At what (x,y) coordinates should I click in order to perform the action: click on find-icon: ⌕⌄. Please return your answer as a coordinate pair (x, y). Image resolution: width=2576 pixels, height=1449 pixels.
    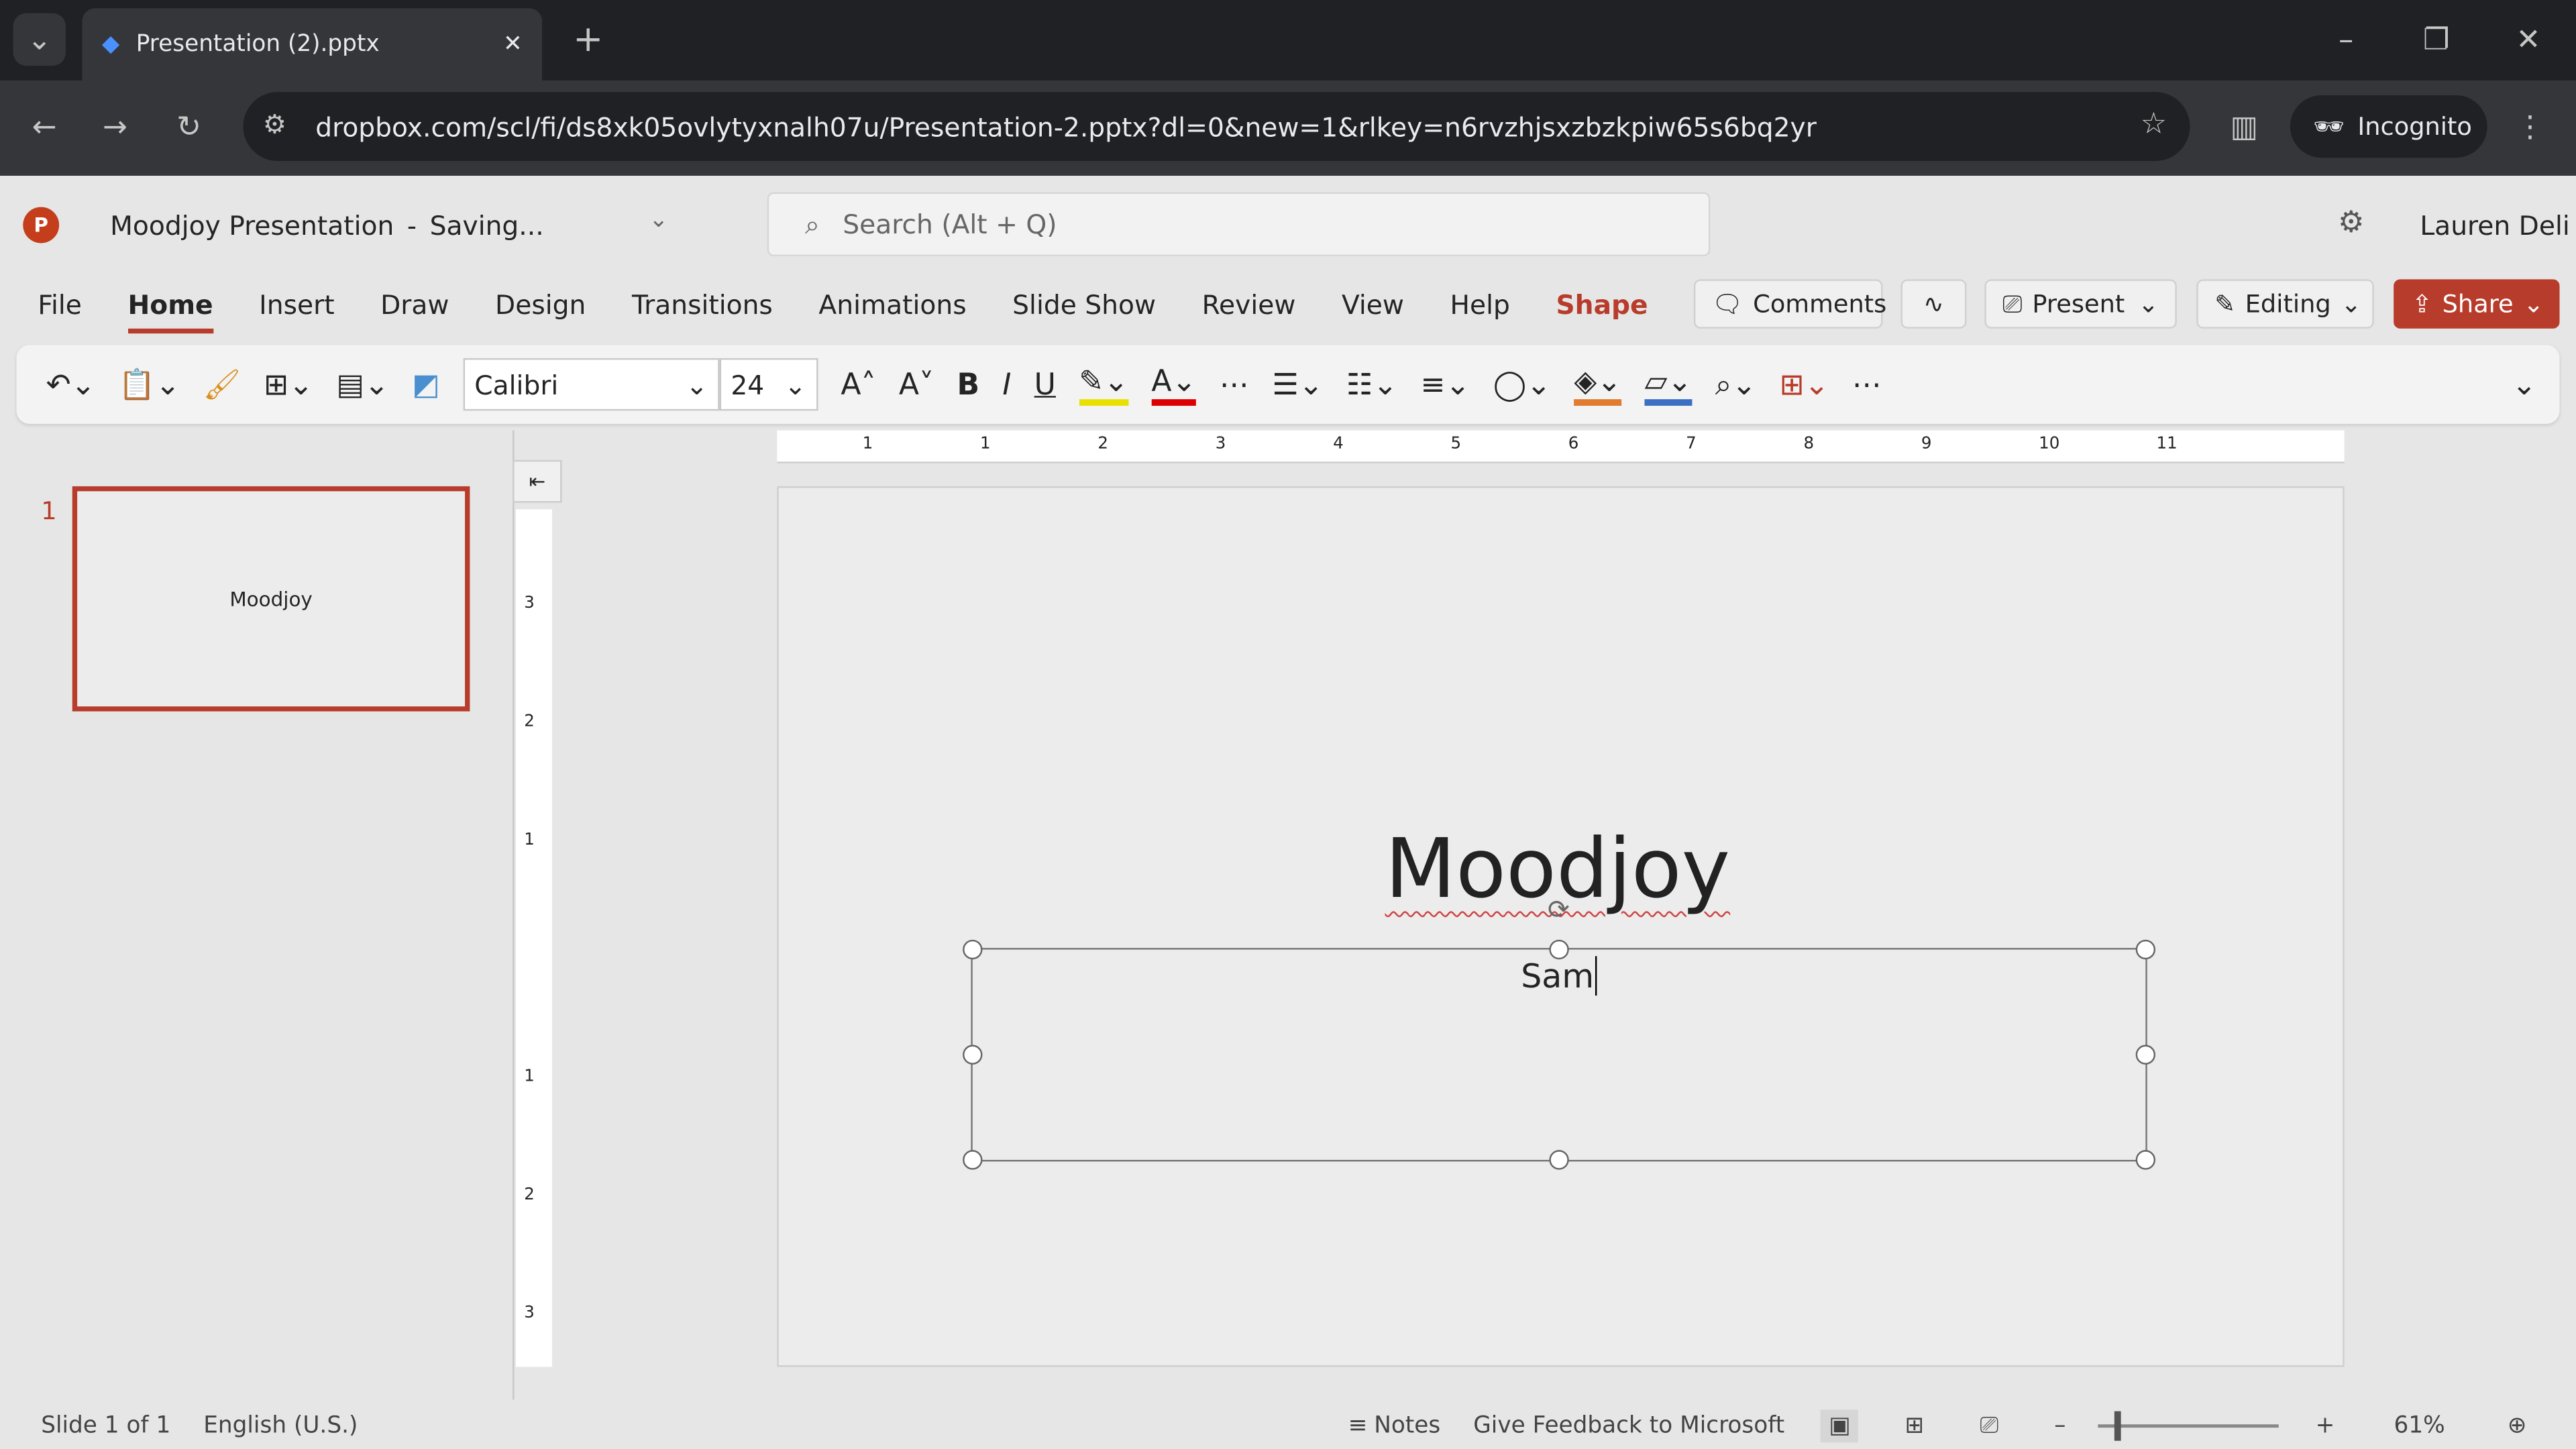
    Looking at the image, I should click on (1736, 384).